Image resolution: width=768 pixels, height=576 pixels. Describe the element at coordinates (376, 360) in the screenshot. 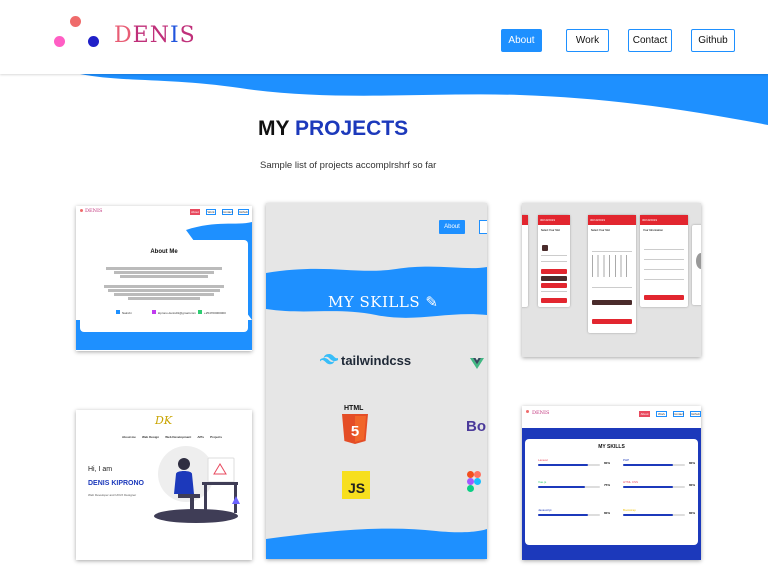

I see `tailwind-label: tailwindcss` at that location.